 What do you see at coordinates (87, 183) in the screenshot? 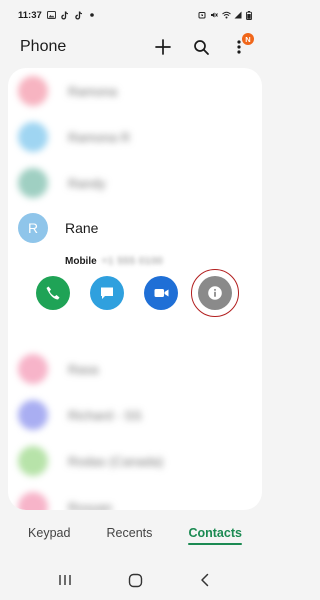
I see `contact-name: Randy` at bounding box center [87, 183].